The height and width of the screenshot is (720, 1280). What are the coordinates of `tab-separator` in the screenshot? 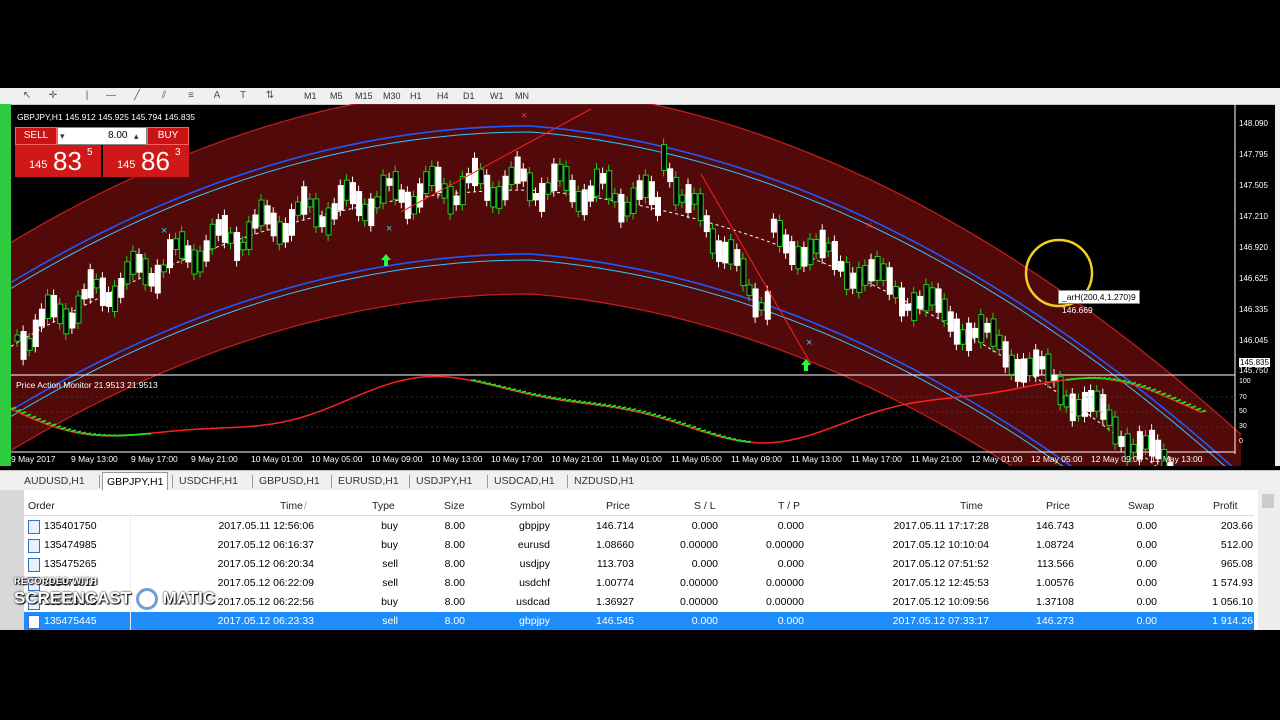 It's located at (252, 481).